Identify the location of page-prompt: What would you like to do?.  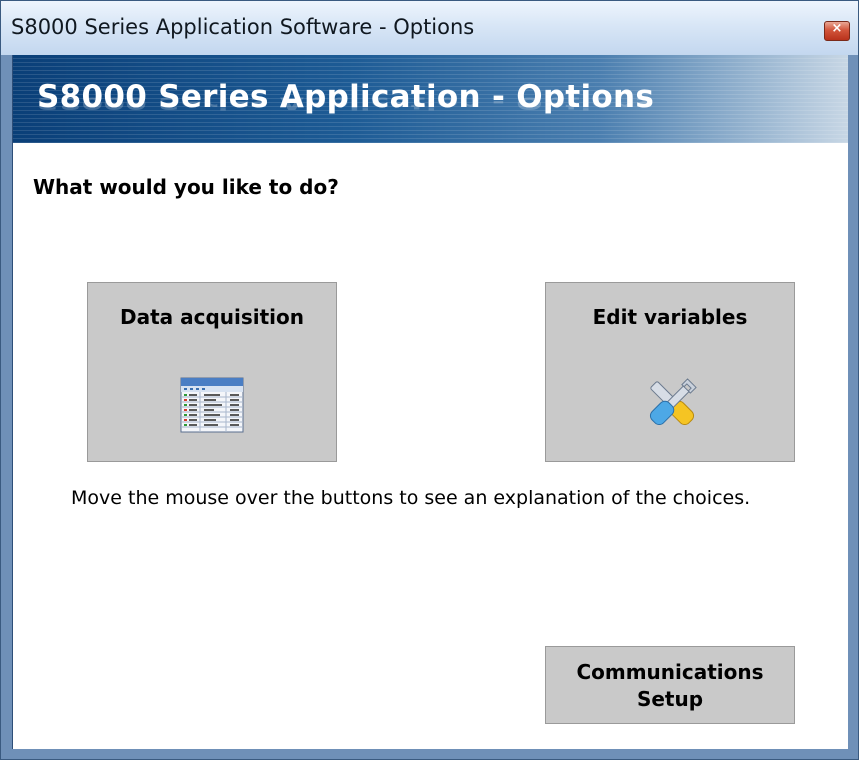
(186, 187).